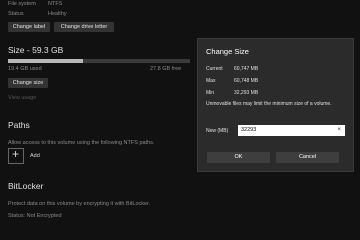  What do you see at coordinates (45, 61) in the screenshot?
I see `usage-bar-fill` at bounding box center [45, 61].